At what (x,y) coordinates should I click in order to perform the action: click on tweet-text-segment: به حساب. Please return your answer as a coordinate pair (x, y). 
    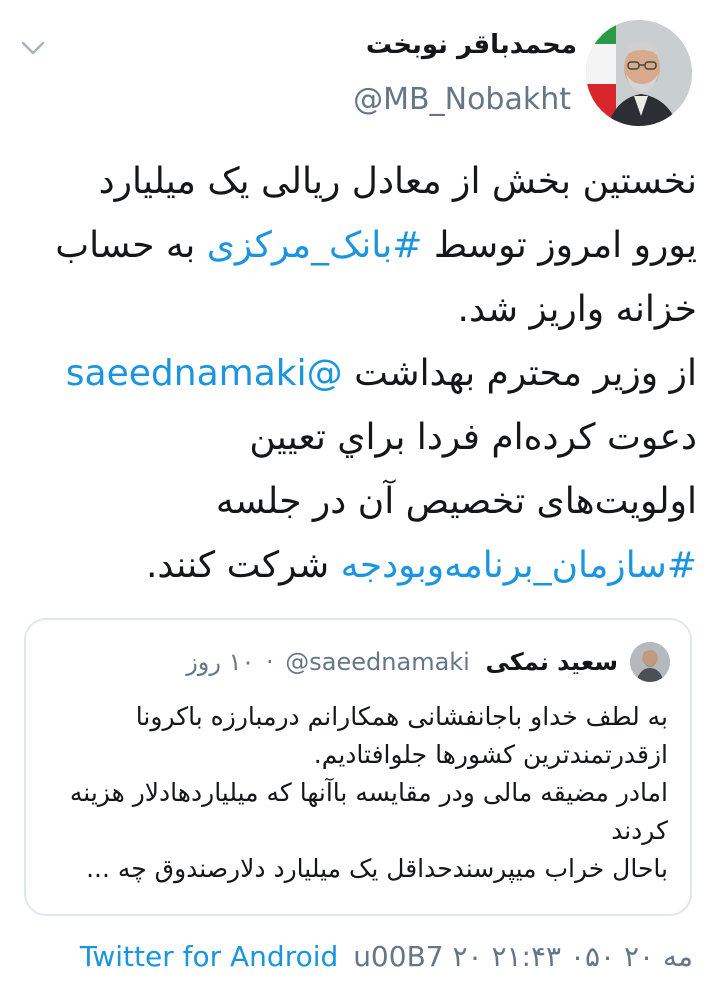
    Looking at the image, I should click on (131, 245).